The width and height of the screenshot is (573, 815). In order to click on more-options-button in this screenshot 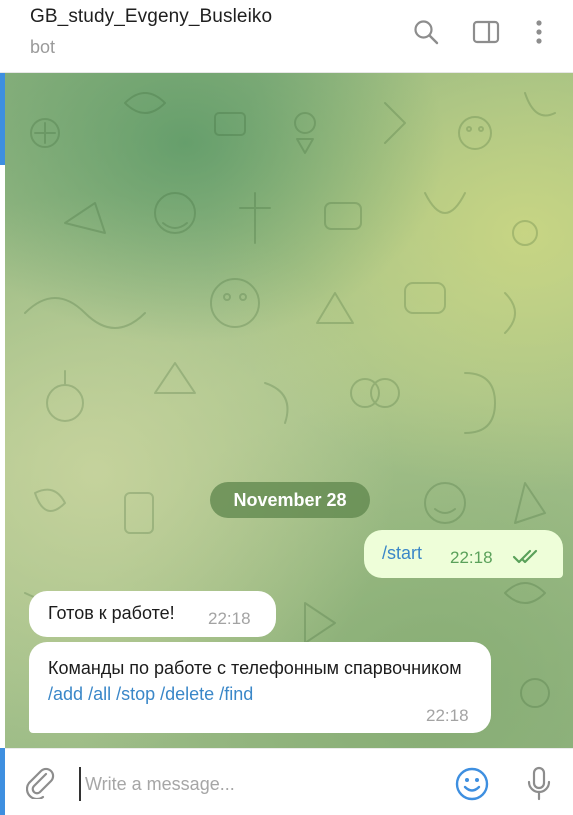, I will do `click(539, 32)`.